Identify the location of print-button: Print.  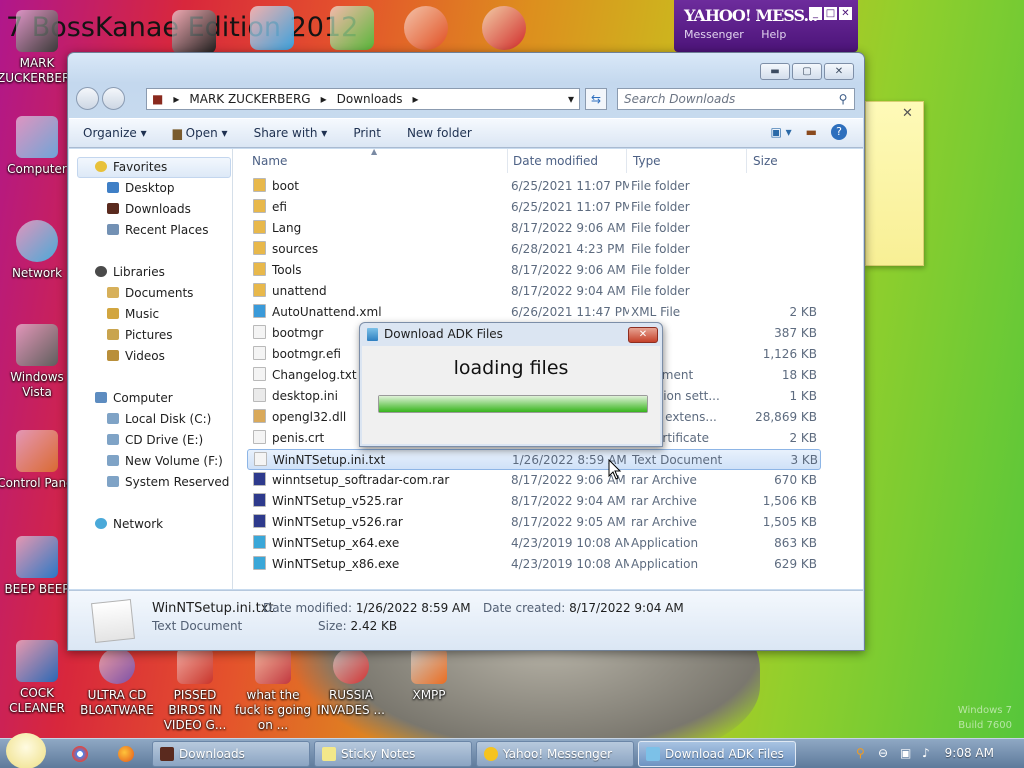
(367, 133).